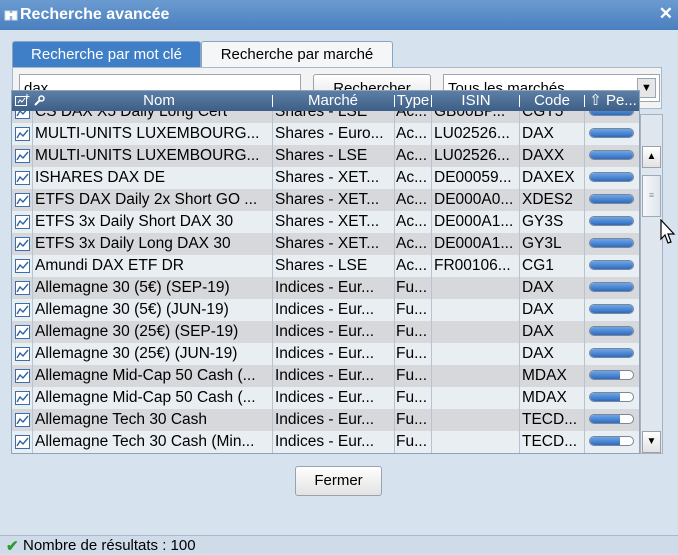 The image size is (678, 555). I want to click on scrollbar-thumb: ≡, so click(651, 196).